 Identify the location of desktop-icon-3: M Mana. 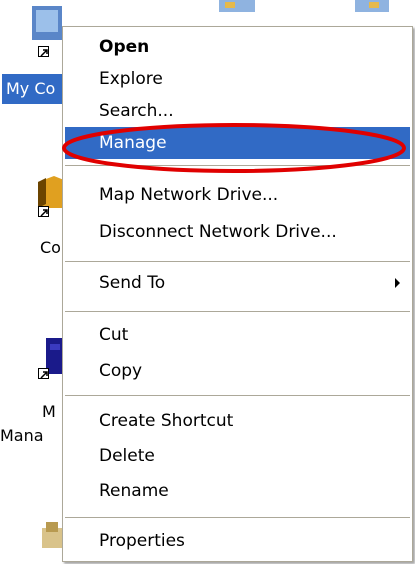
(32, 390).